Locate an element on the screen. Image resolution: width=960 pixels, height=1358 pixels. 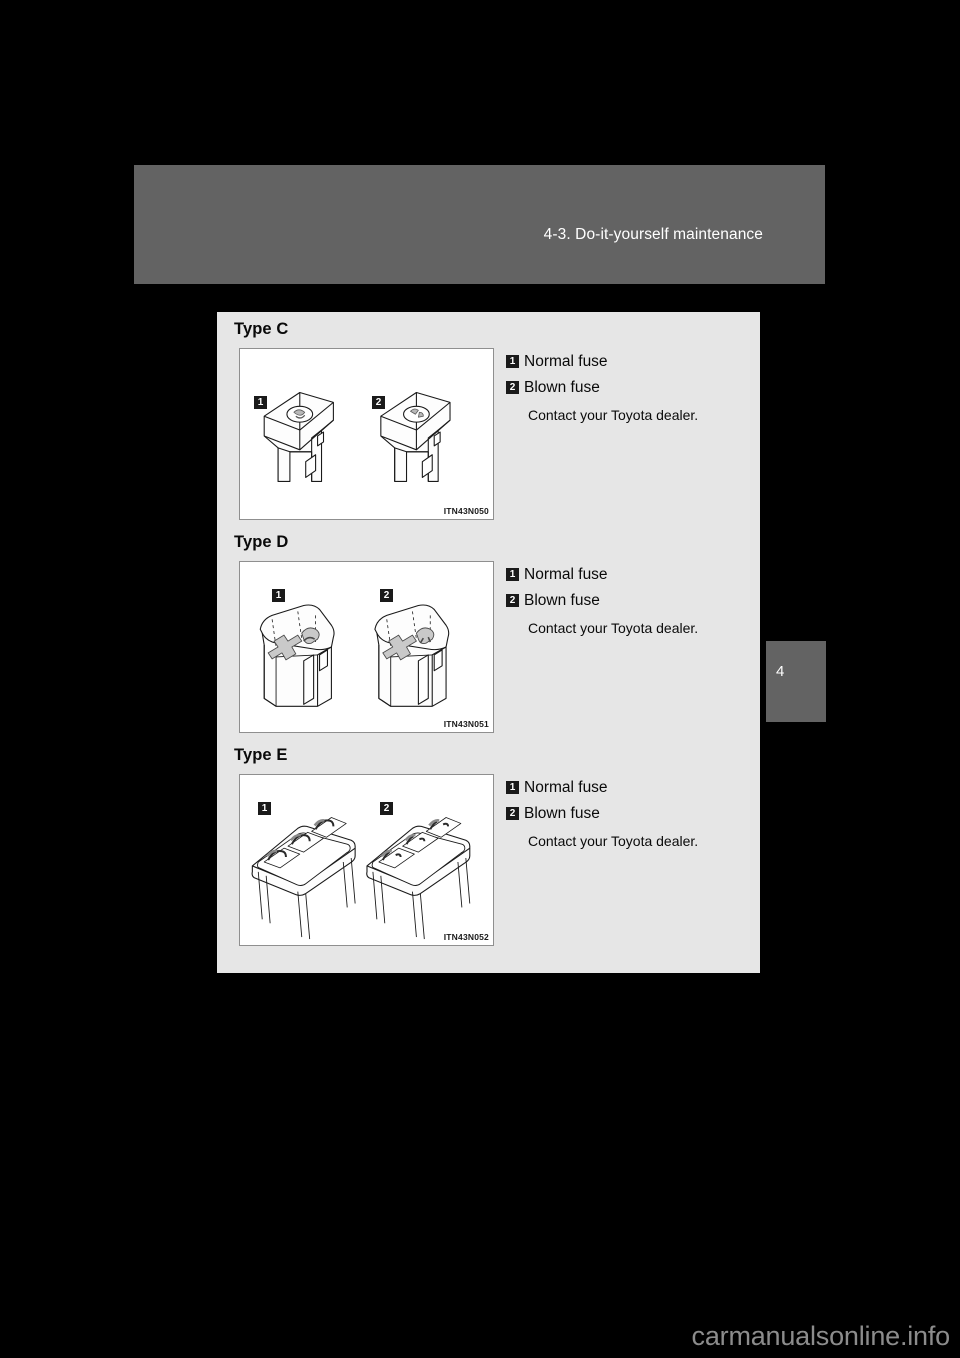
figure-code: ITN43N050 is located at coordinates (466, 511).